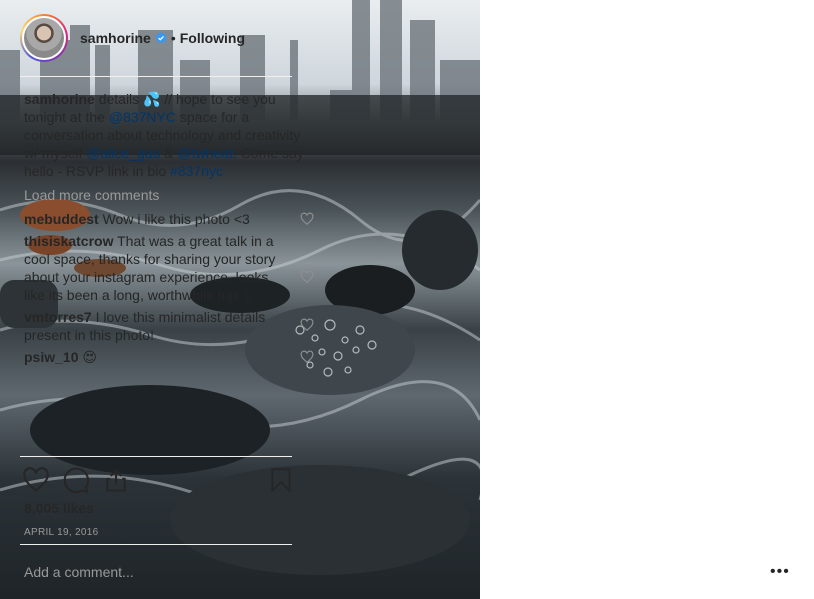  What do you see at coordinates (156, 76) in the screenshot?
I see `header-divider` at bounding box center [156, 76].